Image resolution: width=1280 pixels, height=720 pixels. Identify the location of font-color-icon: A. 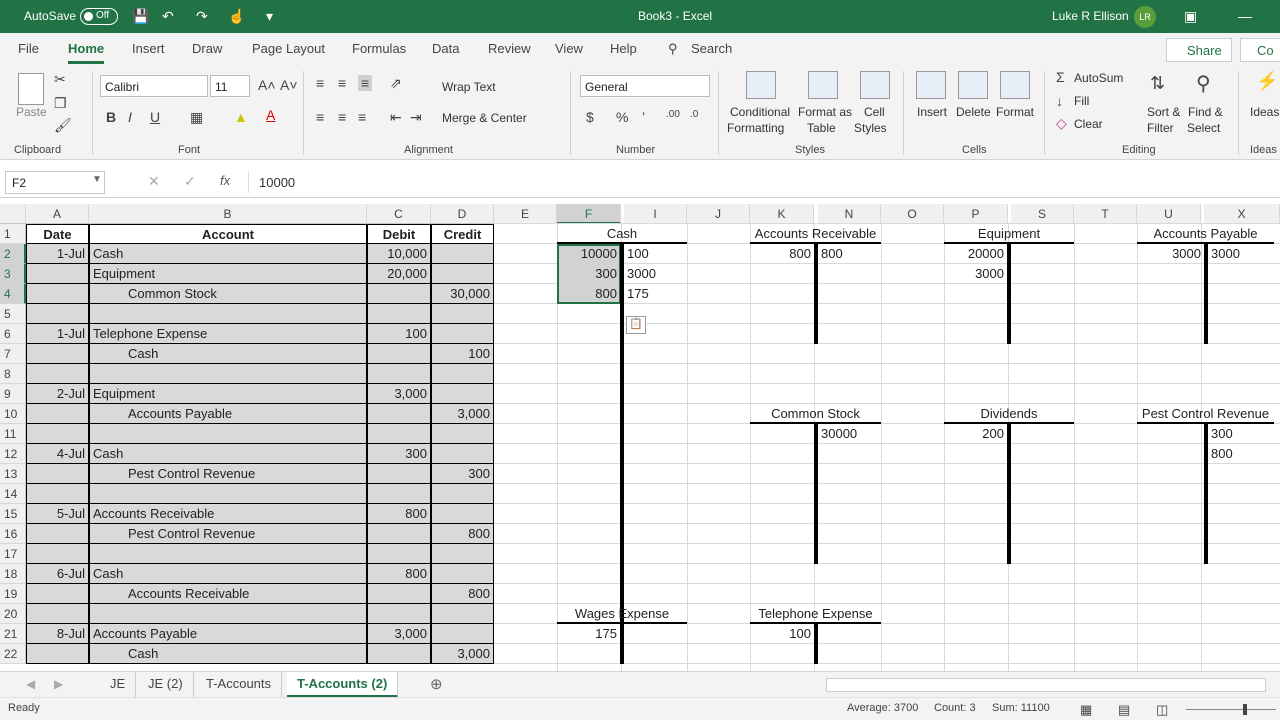
(270, 115).